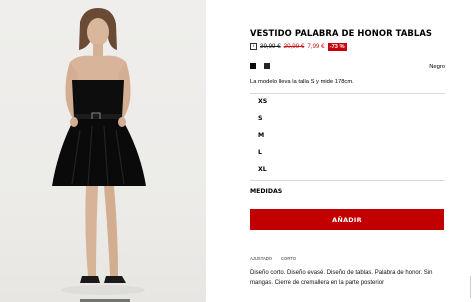  I want to click on model-size-note: La modelo lleva la talla S y mide 178cm., so click(302, 82).